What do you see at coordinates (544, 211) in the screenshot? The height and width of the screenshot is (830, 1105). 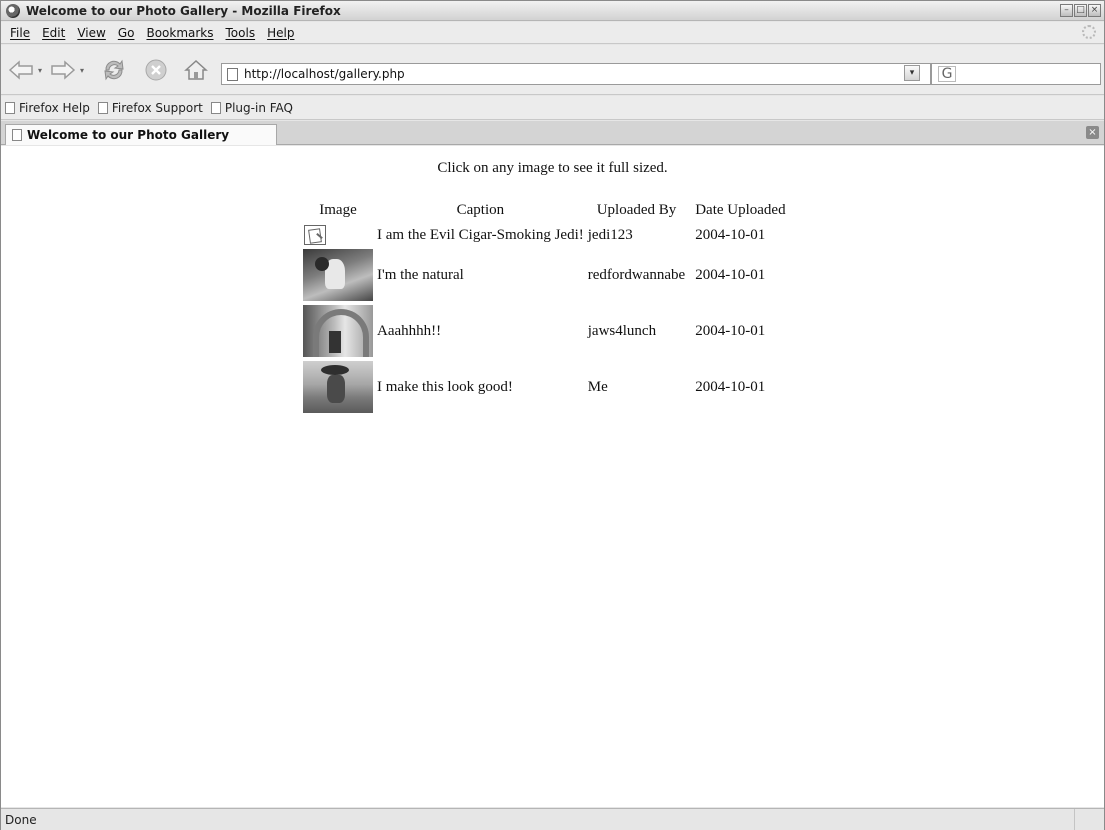 I see `table-header-row: Image Caption Uploaded By Date Uploaded` at bounding box center [544, 211].